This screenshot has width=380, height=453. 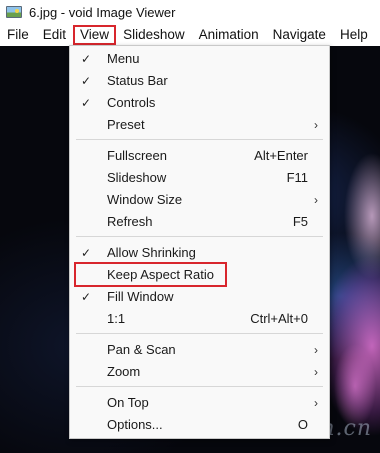 What do you see at coordinates (229, 35) in the screenshot?
I see `menu-animation: Animation` at bounding box center [229, 35].